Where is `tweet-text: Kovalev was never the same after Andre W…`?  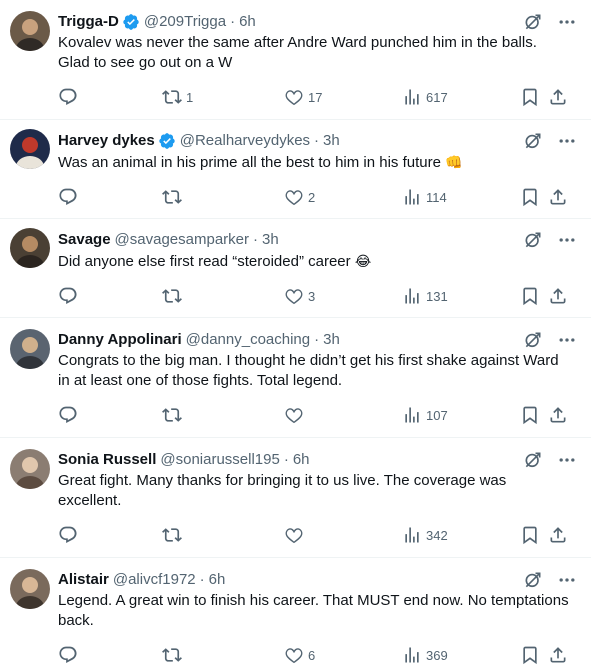 tweet-text: Kovalev was never the same after Andre W… is located at coordinates (318, 53).